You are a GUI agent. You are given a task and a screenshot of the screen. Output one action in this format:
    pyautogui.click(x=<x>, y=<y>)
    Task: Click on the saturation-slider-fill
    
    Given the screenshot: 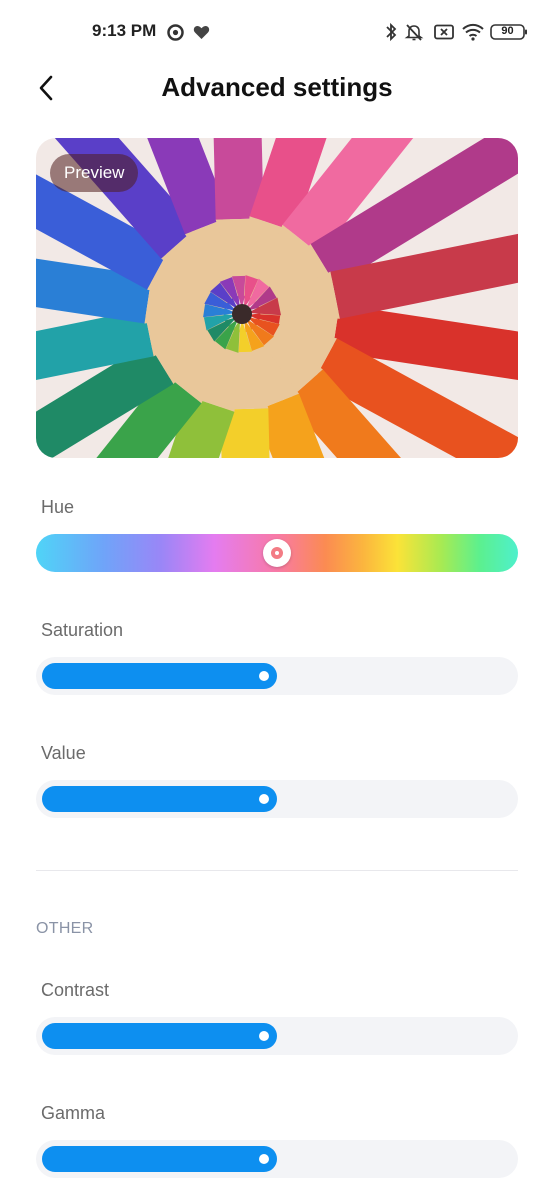 What is the action you would take?
    pyautogui.click(x=159, y=676)
    